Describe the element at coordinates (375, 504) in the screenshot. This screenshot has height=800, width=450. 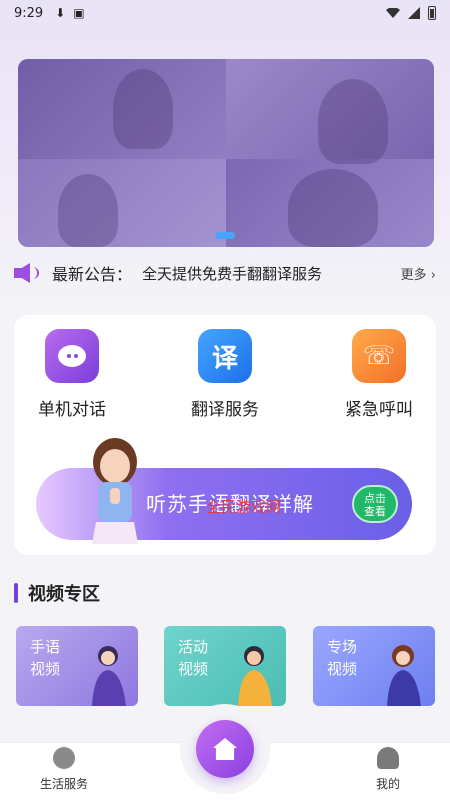
I see `promo-view-button: 点击 查看` at that location.